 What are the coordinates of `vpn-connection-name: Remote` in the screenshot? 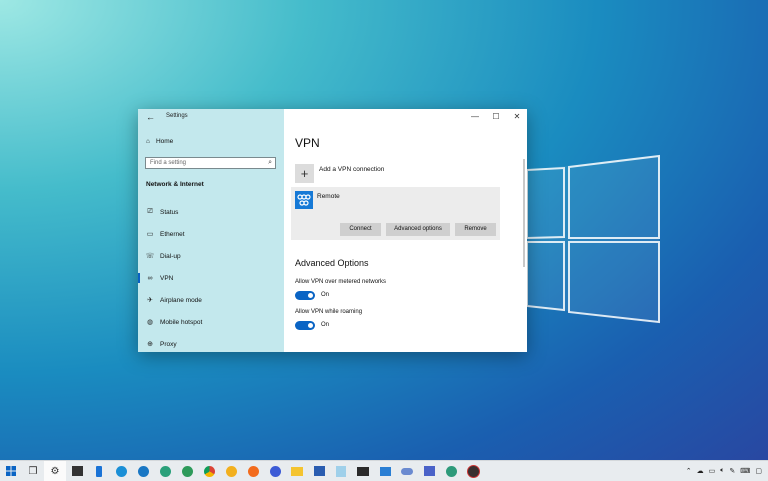 It's located at (328, 196).